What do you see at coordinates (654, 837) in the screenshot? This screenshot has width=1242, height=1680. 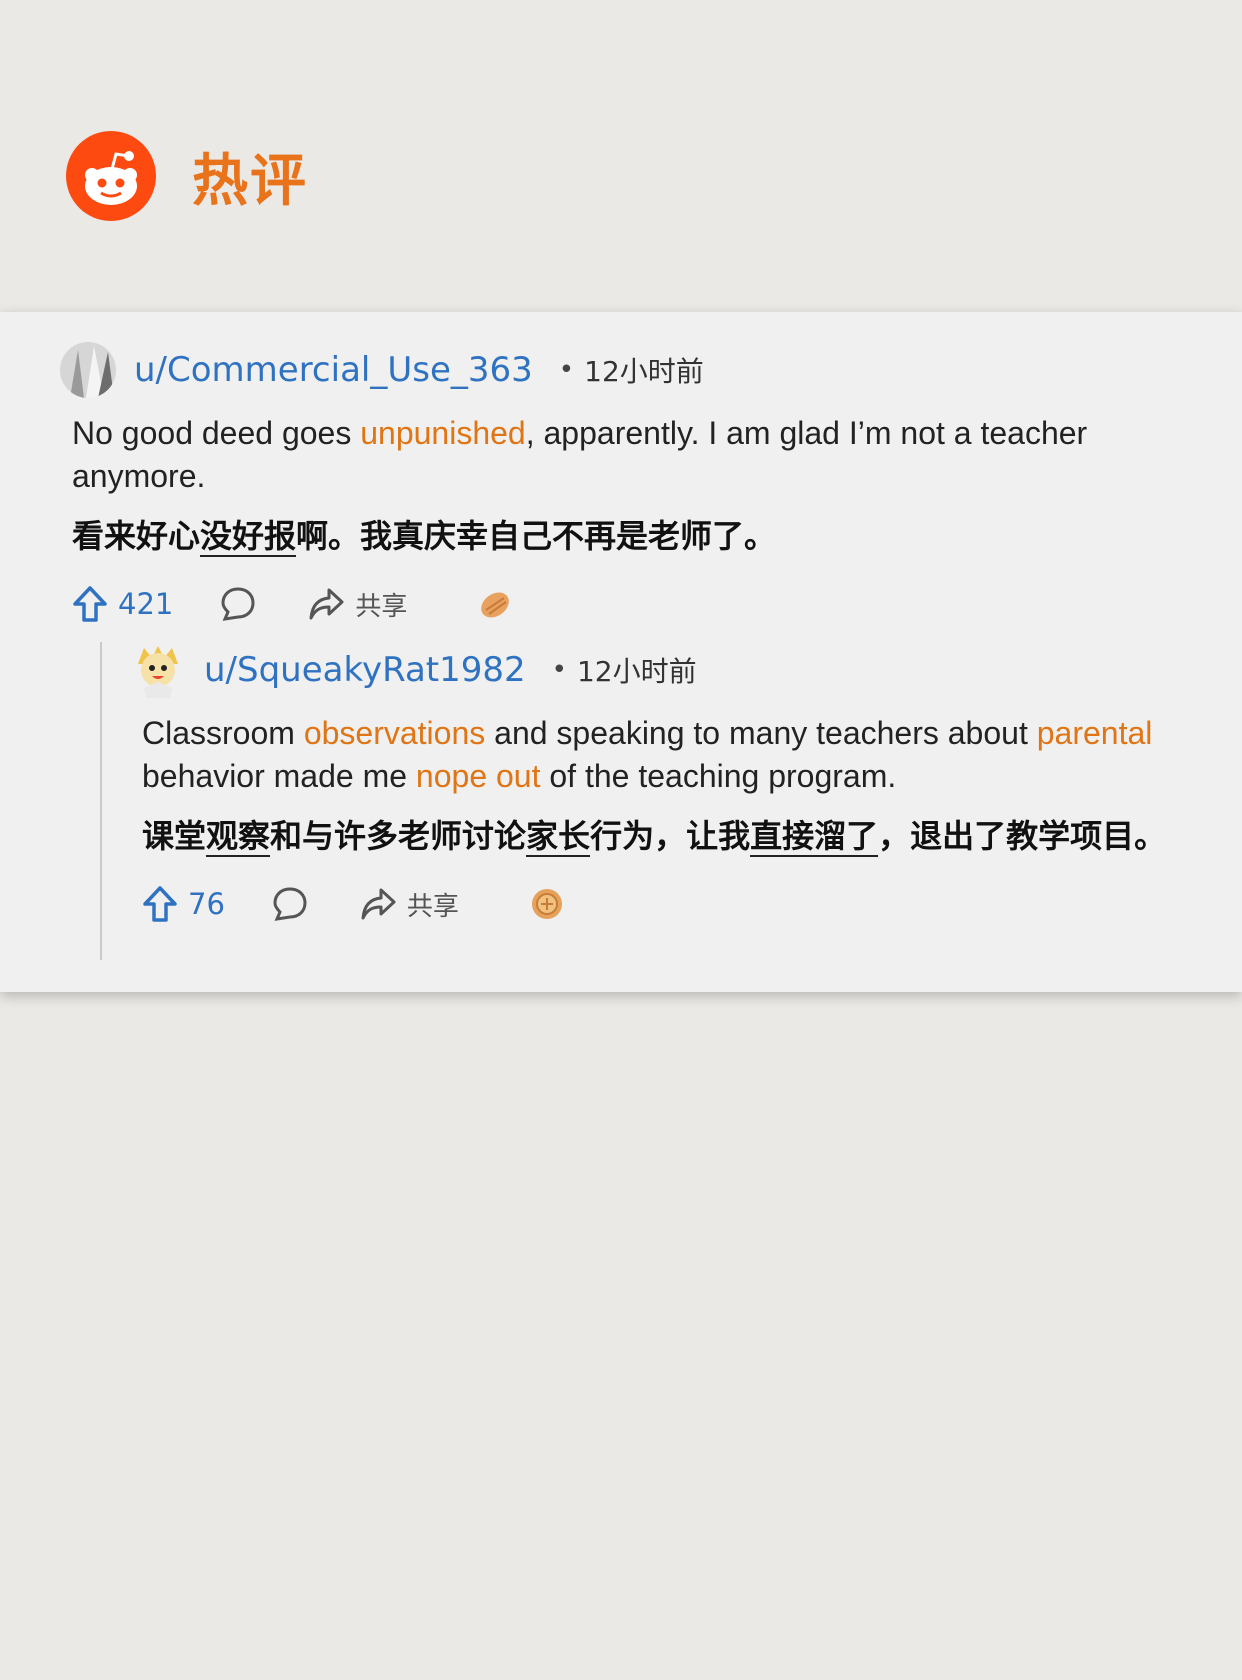 I see `comment-text-zh: 课堂观察和与许多老师讨论家长行为，让我直接溜了，退出了教学项目。` at bounding box center [654, 837].